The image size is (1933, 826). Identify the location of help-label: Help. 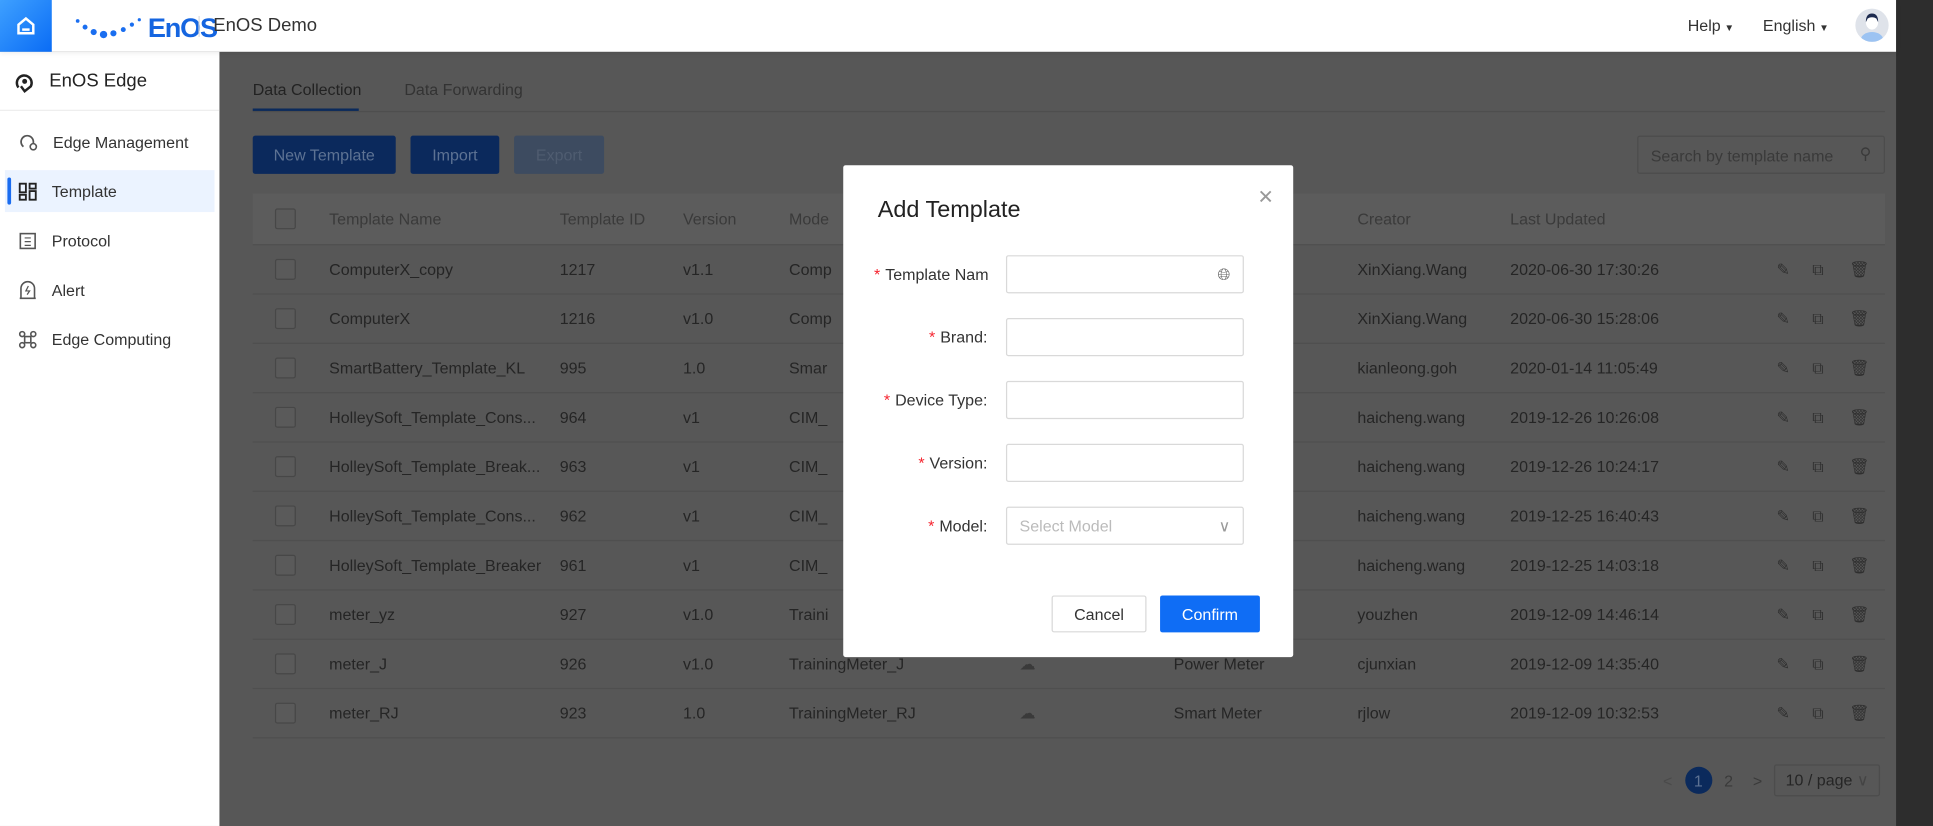
(1704, 25).